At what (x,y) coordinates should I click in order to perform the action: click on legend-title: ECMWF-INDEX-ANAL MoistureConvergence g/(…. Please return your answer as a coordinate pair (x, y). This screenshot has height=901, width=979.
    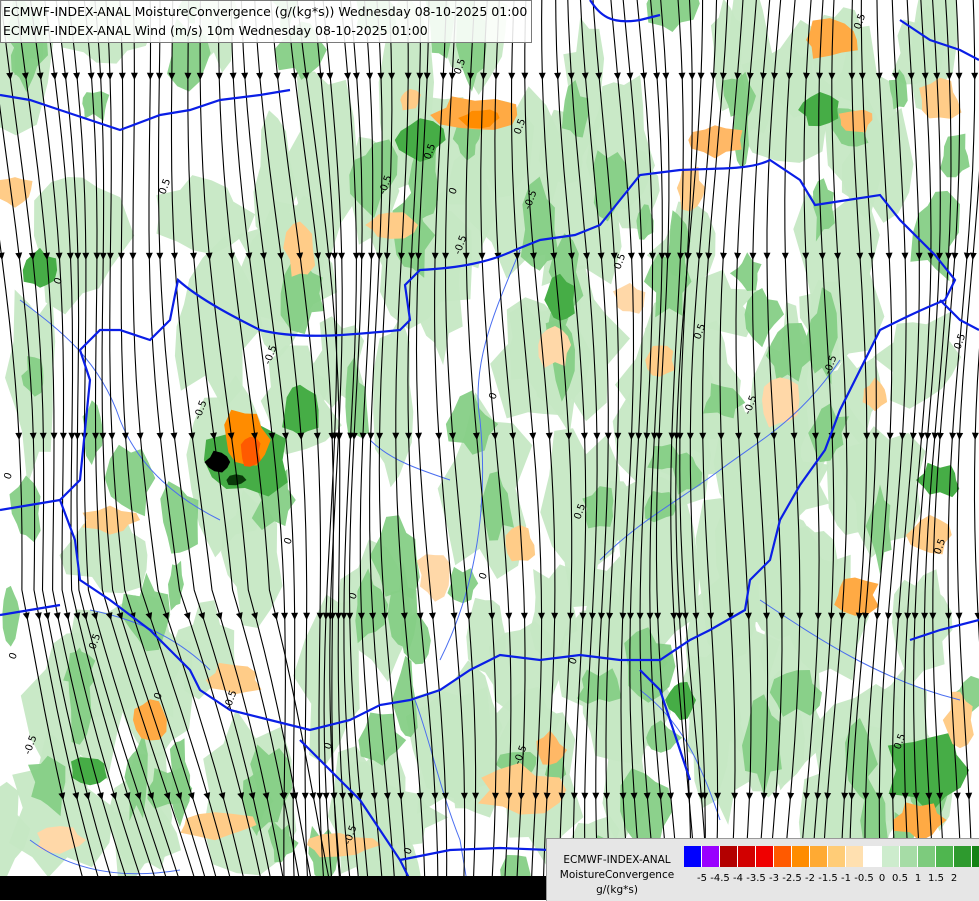
    Looking at the image, I should click on (617, 875).